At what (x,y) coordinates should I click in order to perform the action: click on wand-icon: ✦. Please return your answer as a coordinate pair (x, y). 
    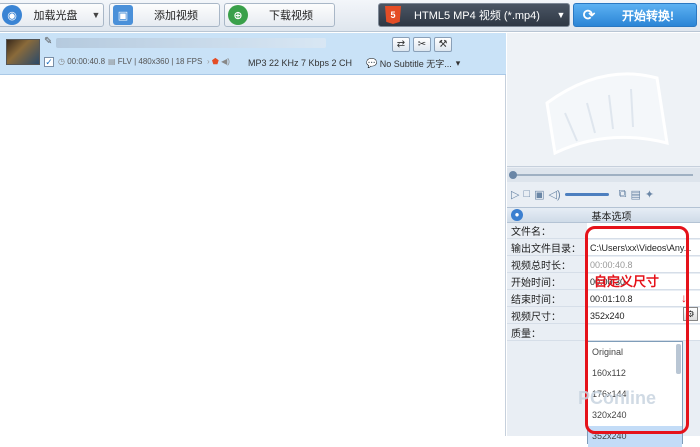
    Looking at the image, I should click on (649, 194).